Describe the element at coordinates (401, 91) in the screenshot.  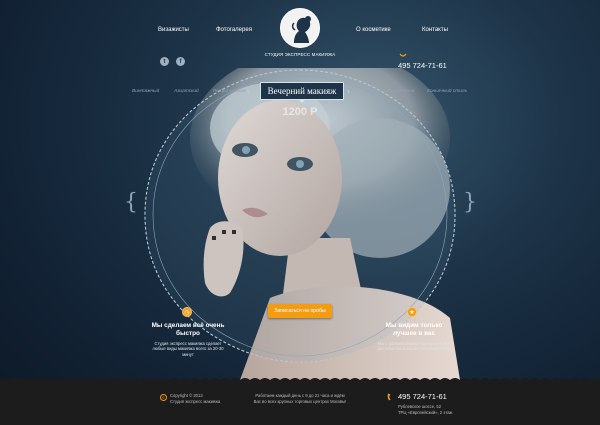
I see `category-wedding: Свадебный` at that location.